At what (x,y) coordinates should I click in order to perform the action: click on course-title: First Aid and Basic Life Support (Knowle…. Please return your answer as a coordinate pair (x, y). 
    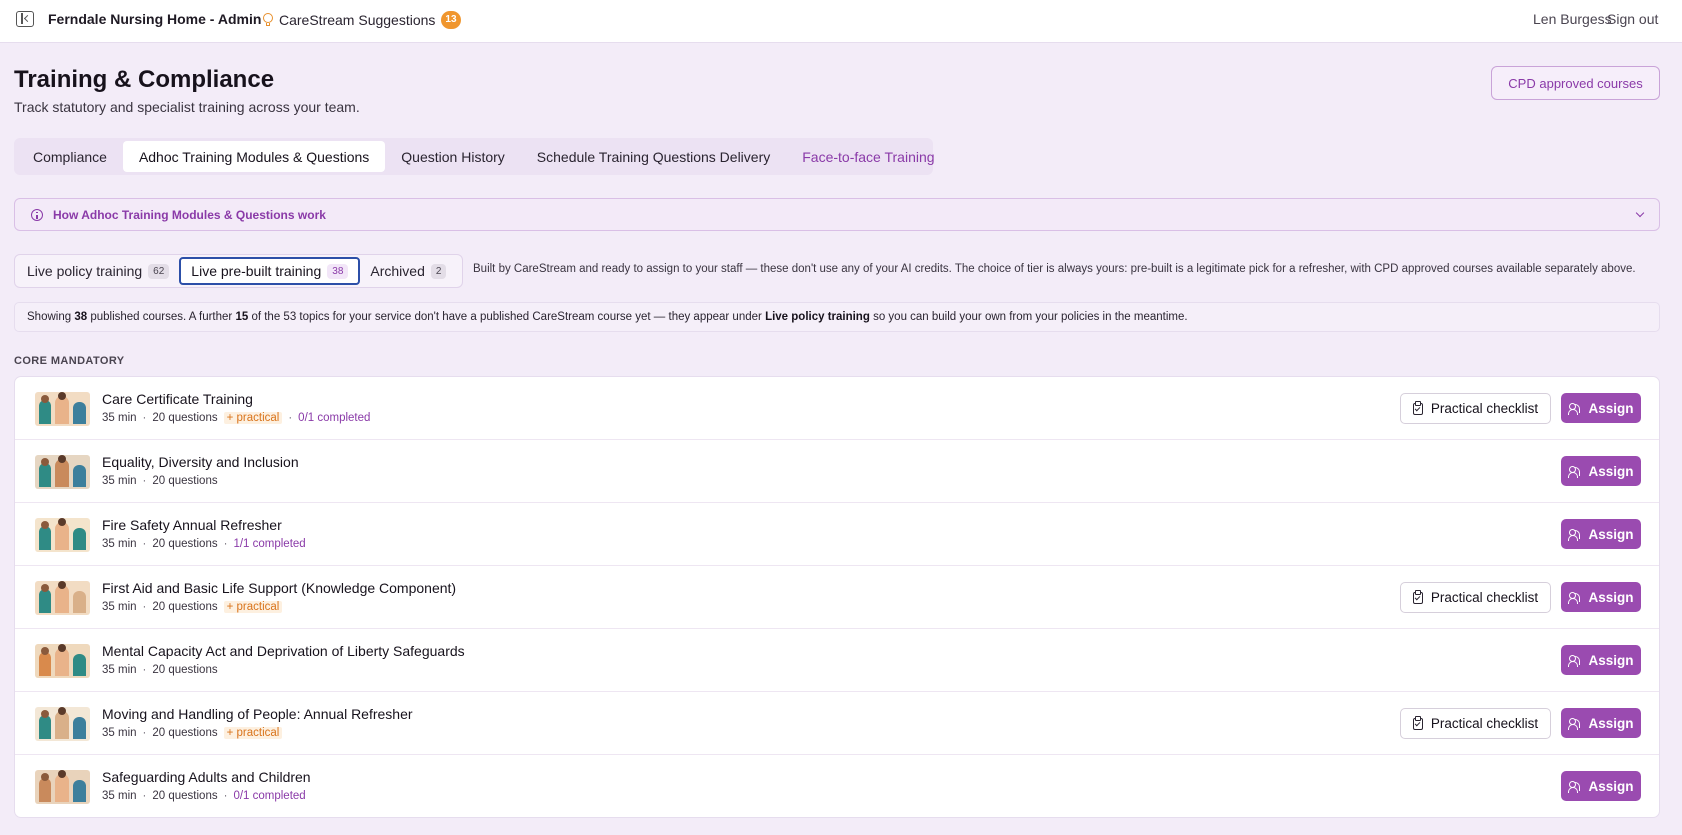
    Looking at the image, I should click on (279, 588).